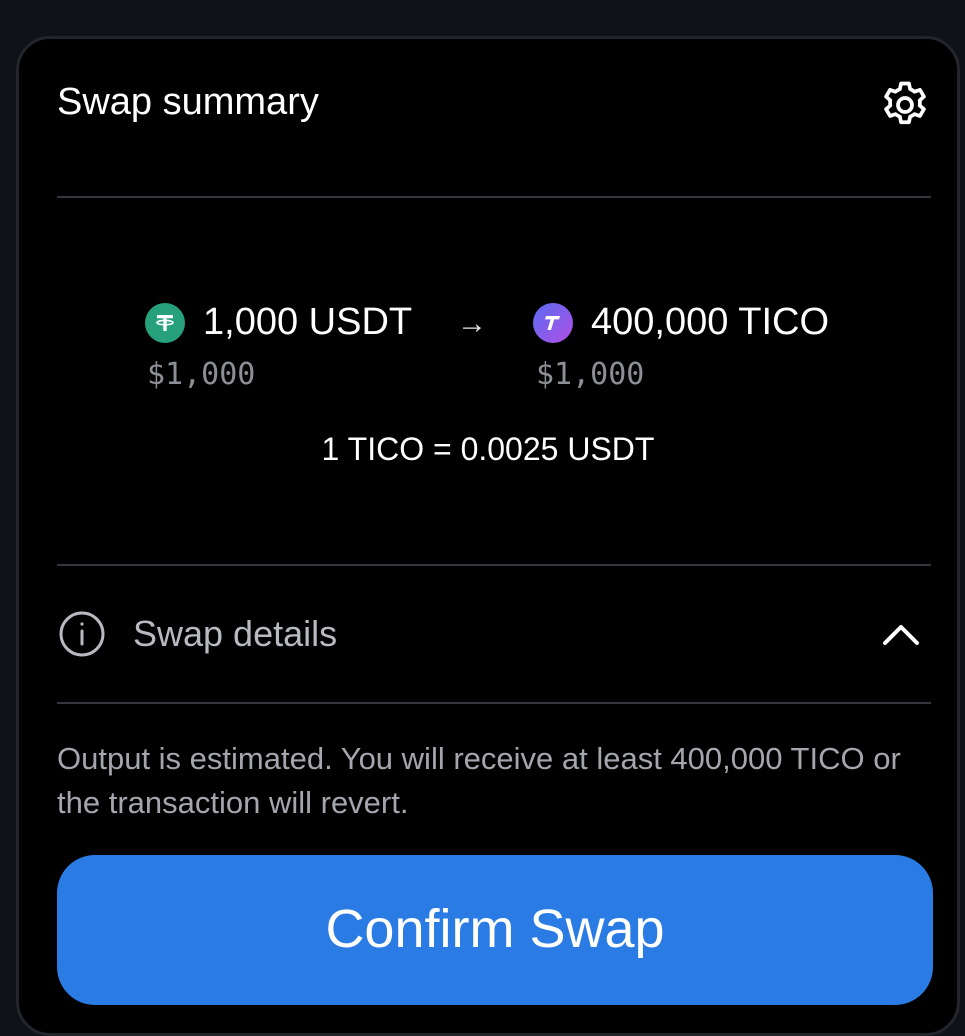 The height and width of the screenshot is (1036, 965). I want to click on swap-details-toggle: Swap details, so click(494, 635).